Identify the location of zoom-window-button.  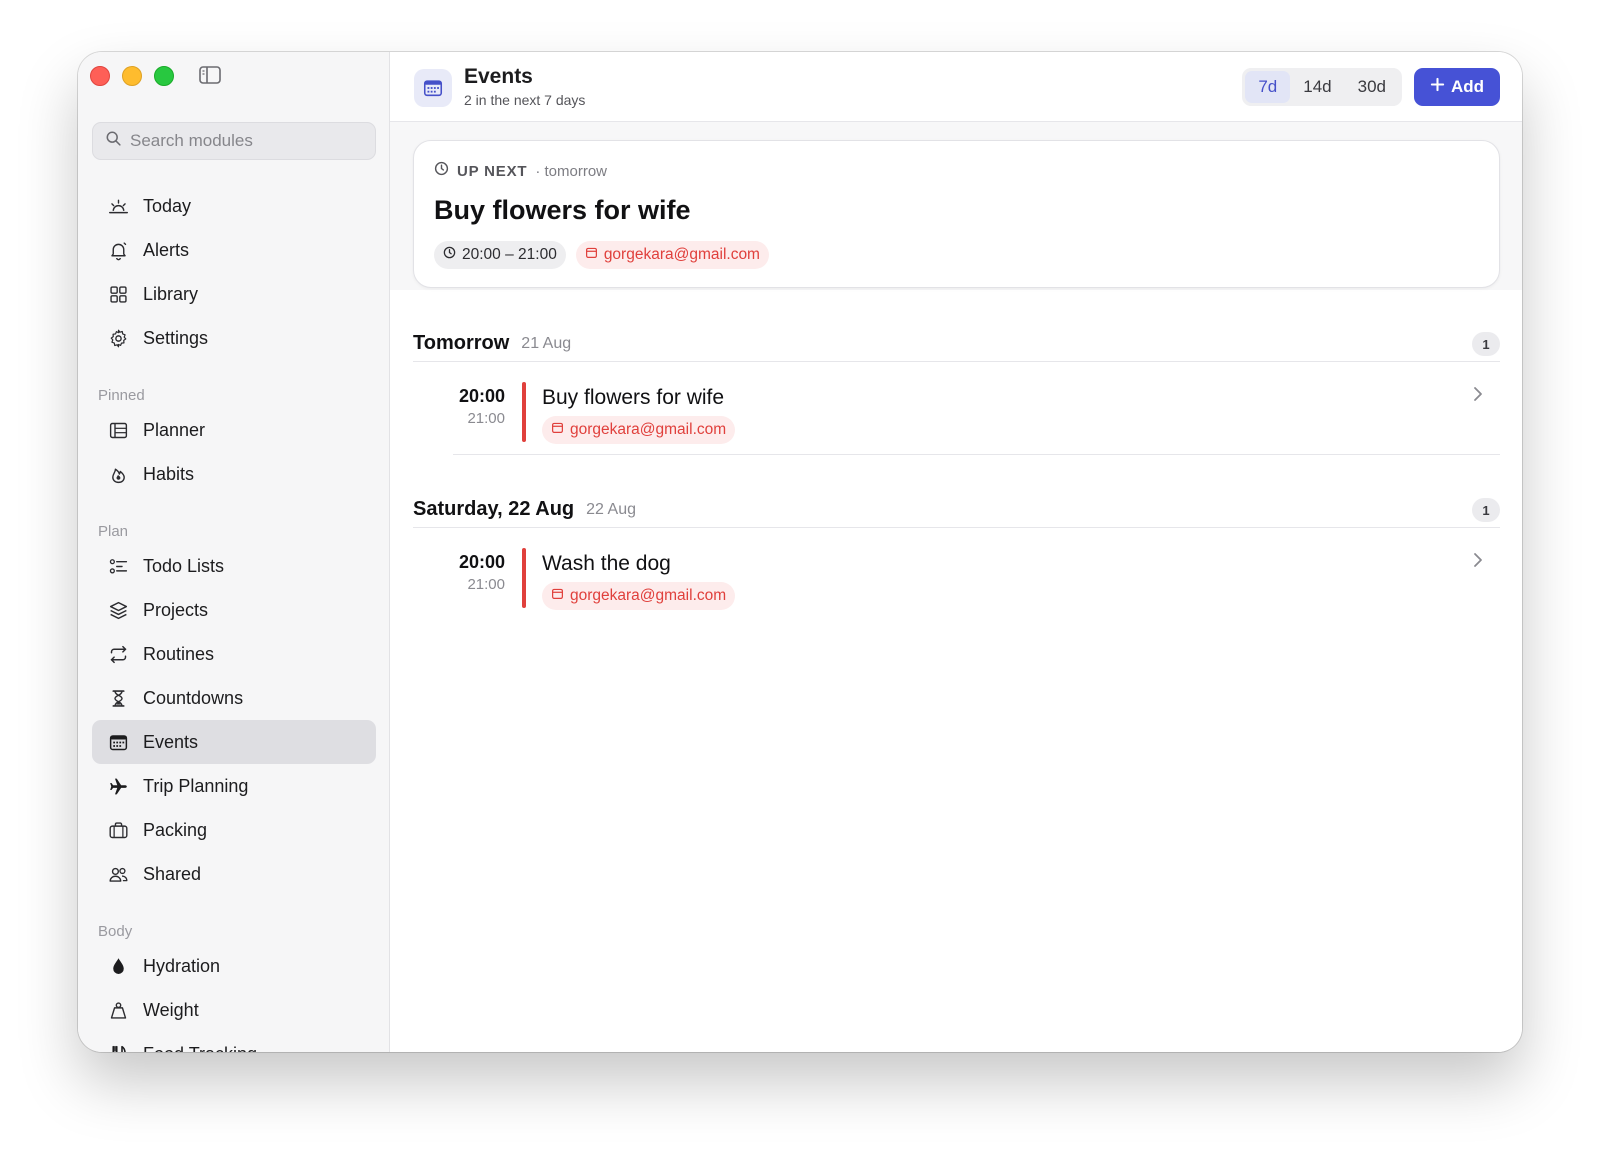
(164, 76).